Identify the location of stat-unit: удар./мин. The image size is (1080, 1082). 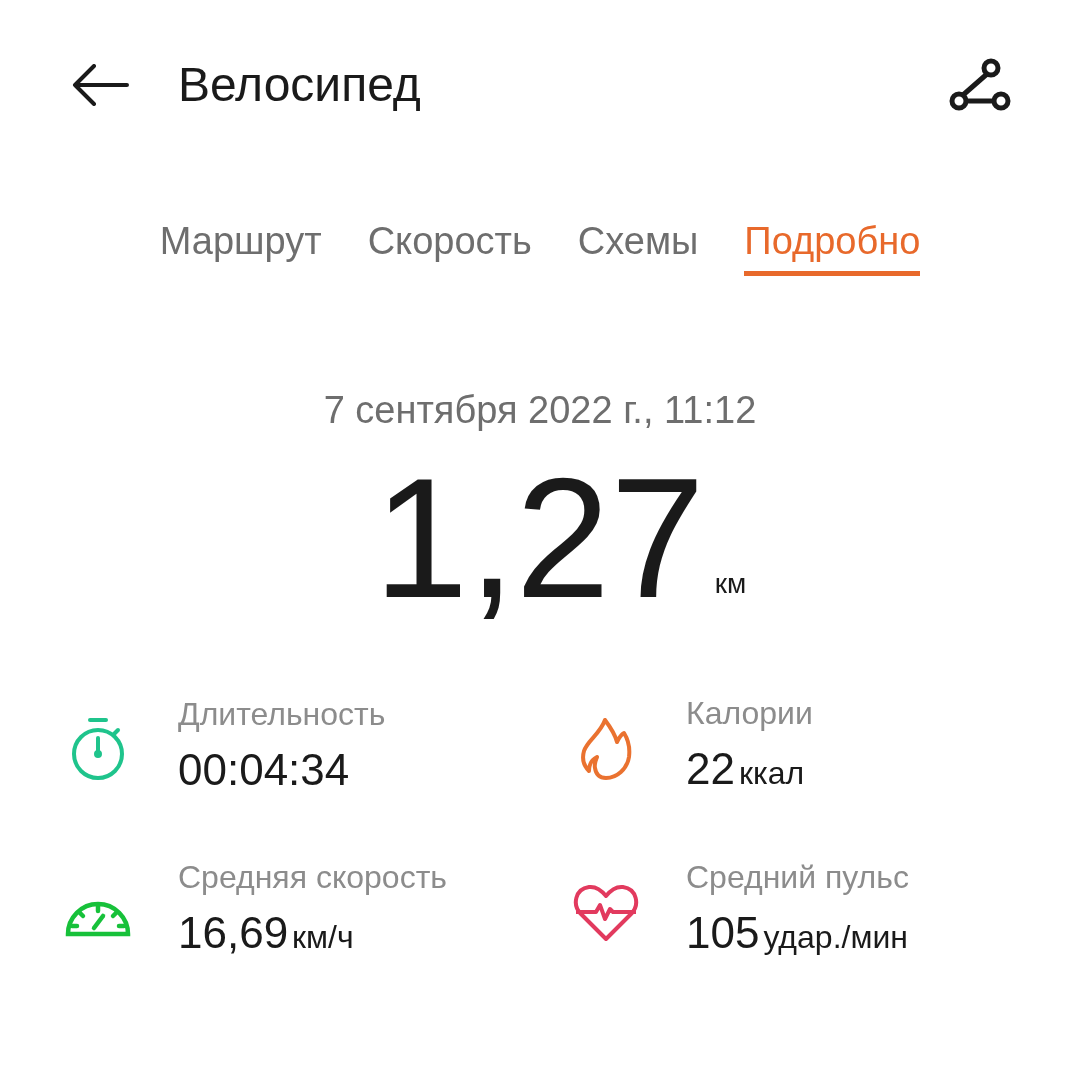
(835, 937).